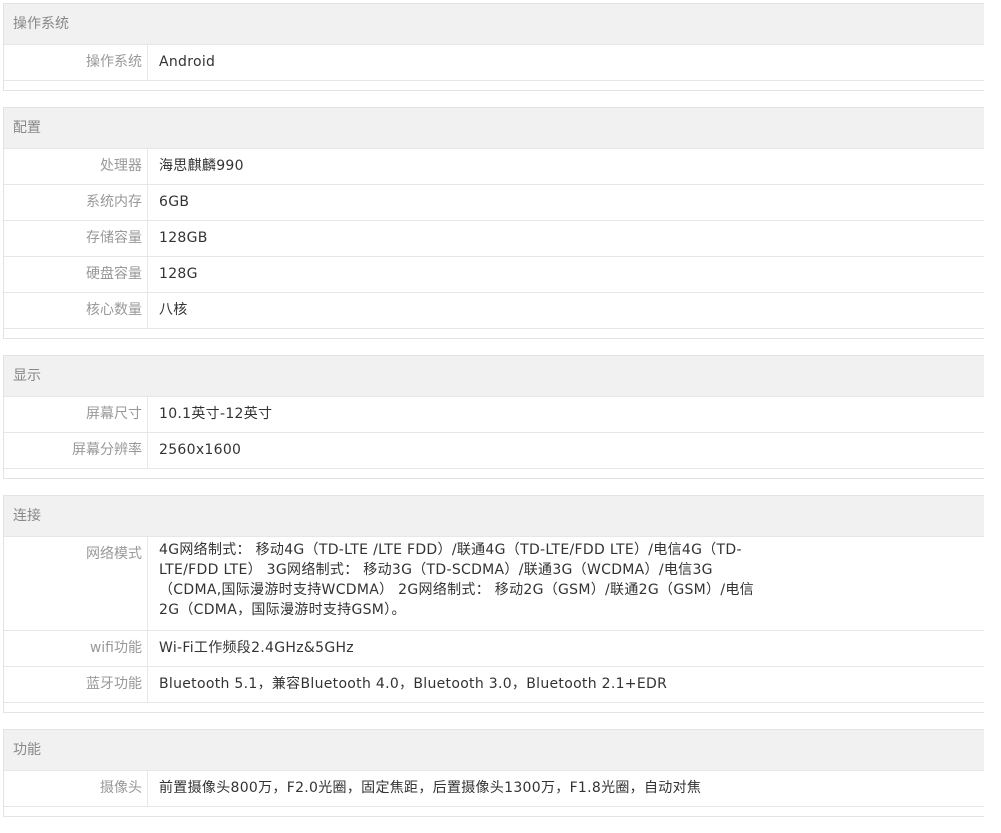  What do you see at coordinates (494, 414) in the screenshot?
I see `spec-row-screen-size: 屏幕尺寸 10.1英寸-12英寸` at bounding box center [494, 414].